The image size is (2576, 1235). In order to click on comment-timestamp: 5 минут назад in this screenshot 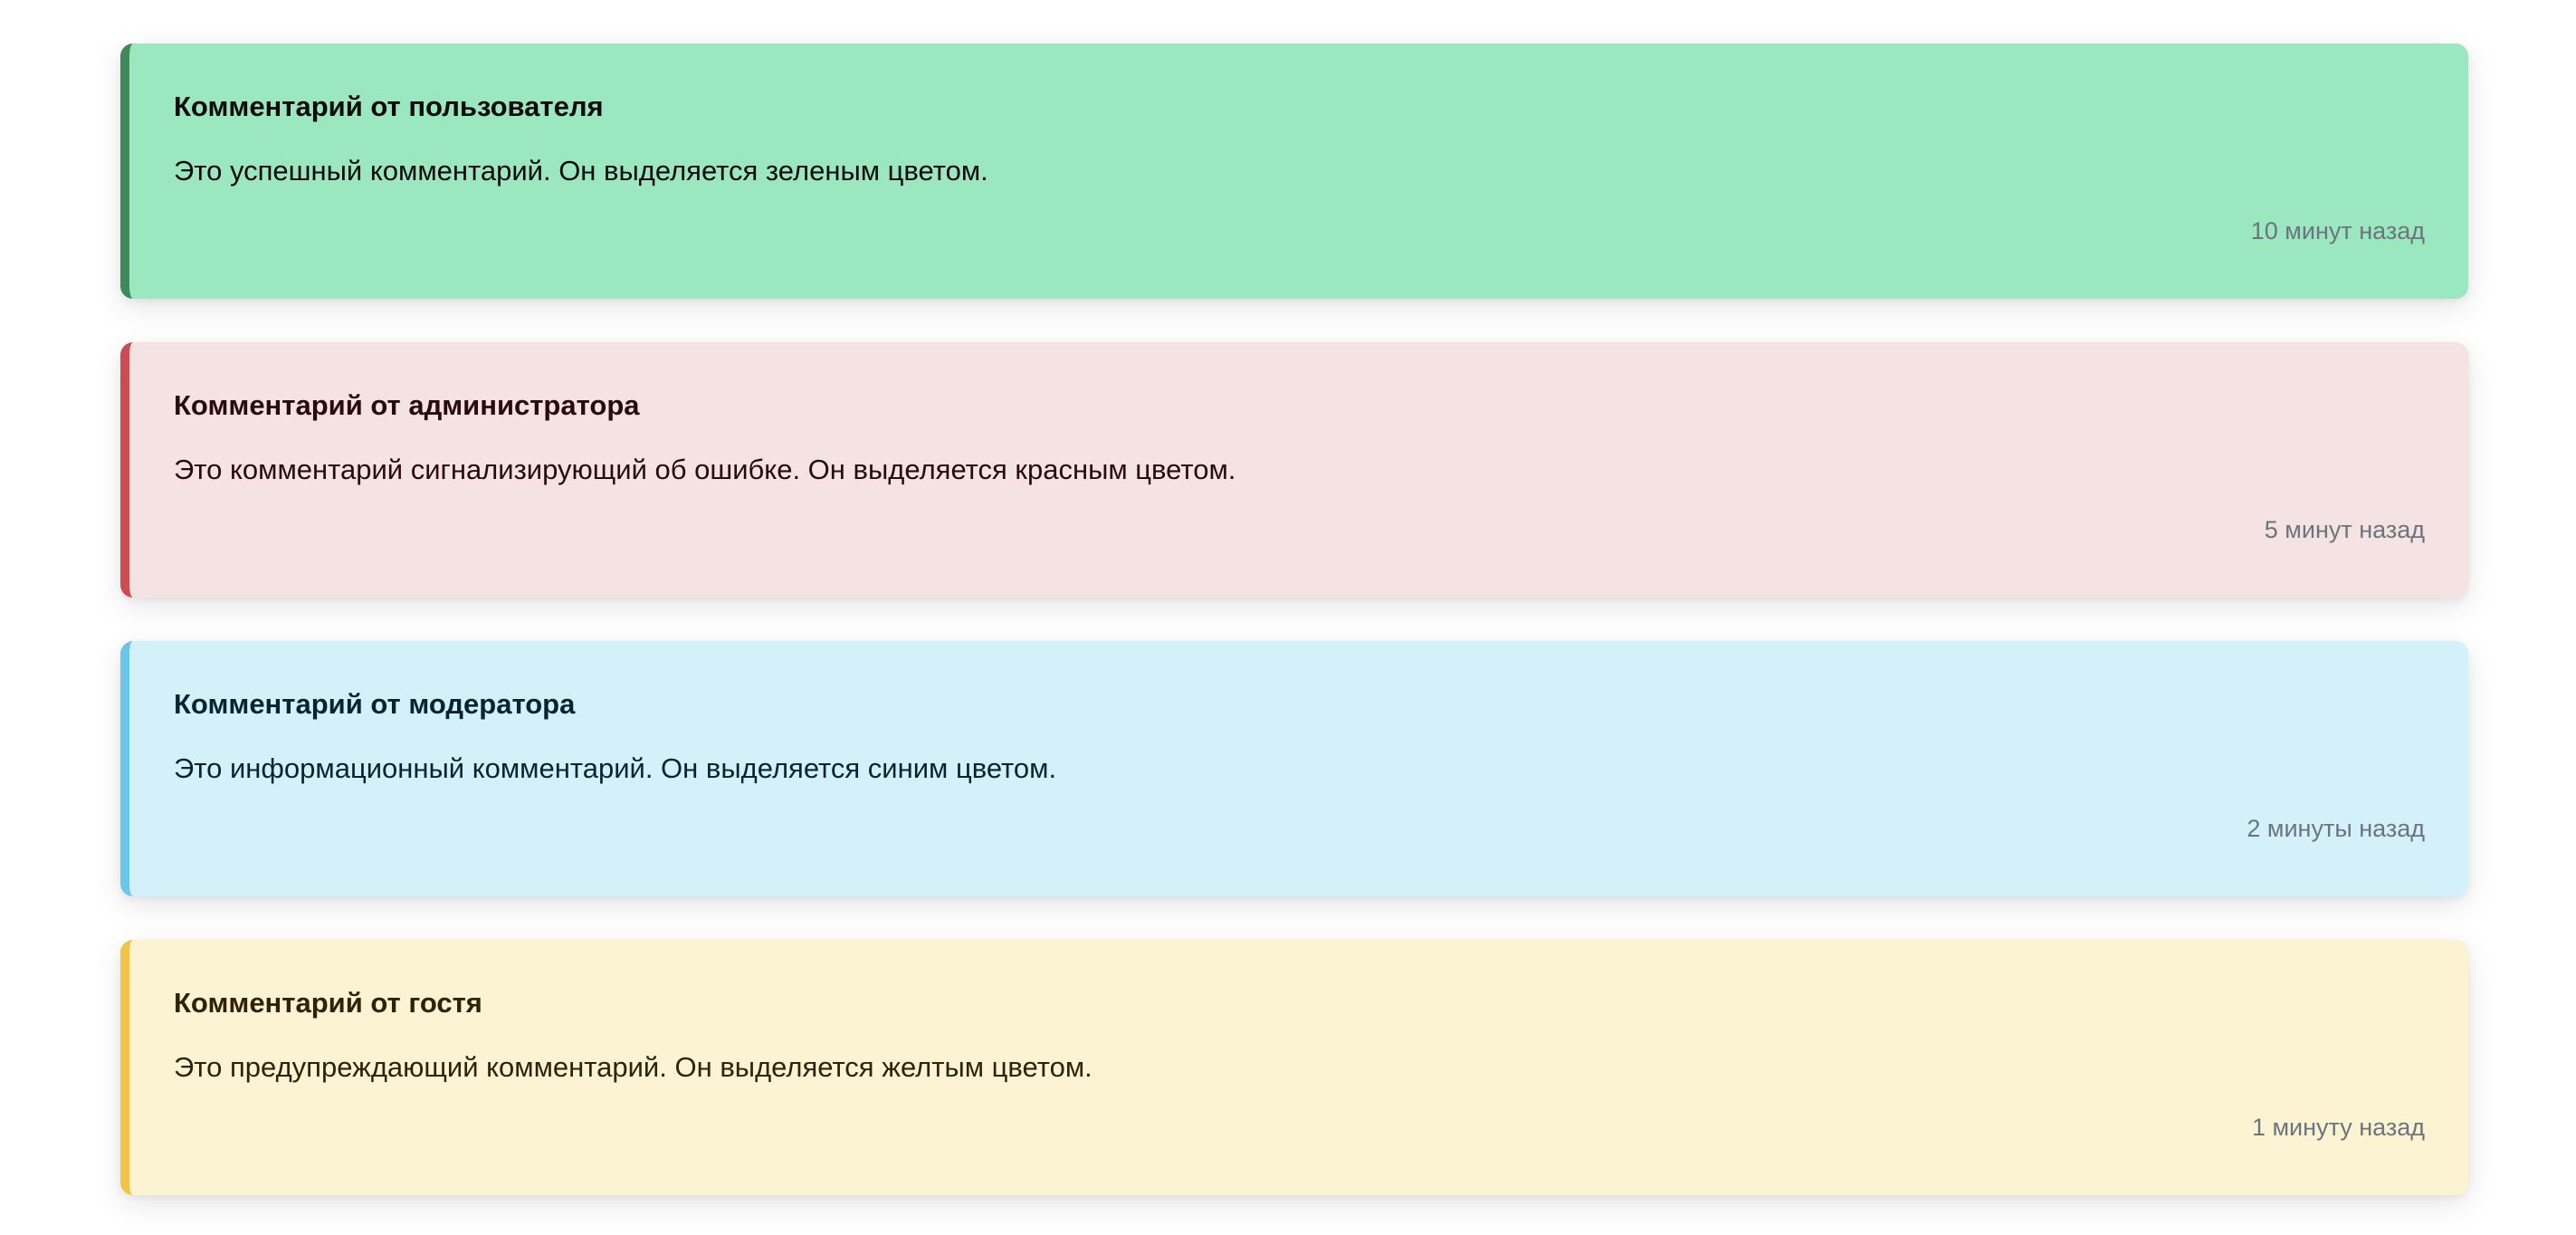, I will do `click(2345, 529)`.